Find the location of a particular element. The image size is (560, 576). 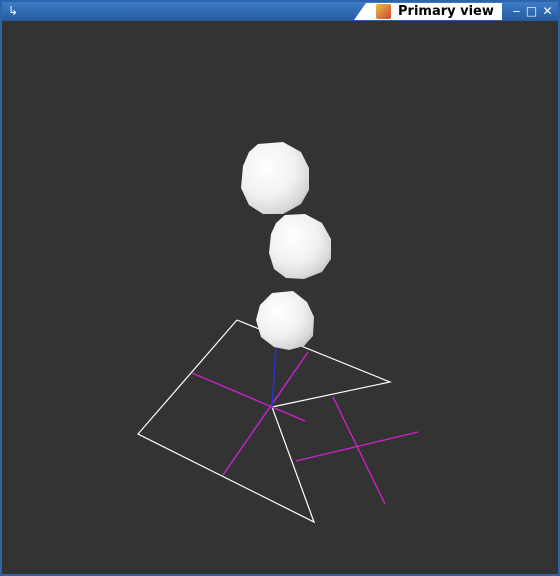

title-tab: Primary view is located at coordinates (428, 11).